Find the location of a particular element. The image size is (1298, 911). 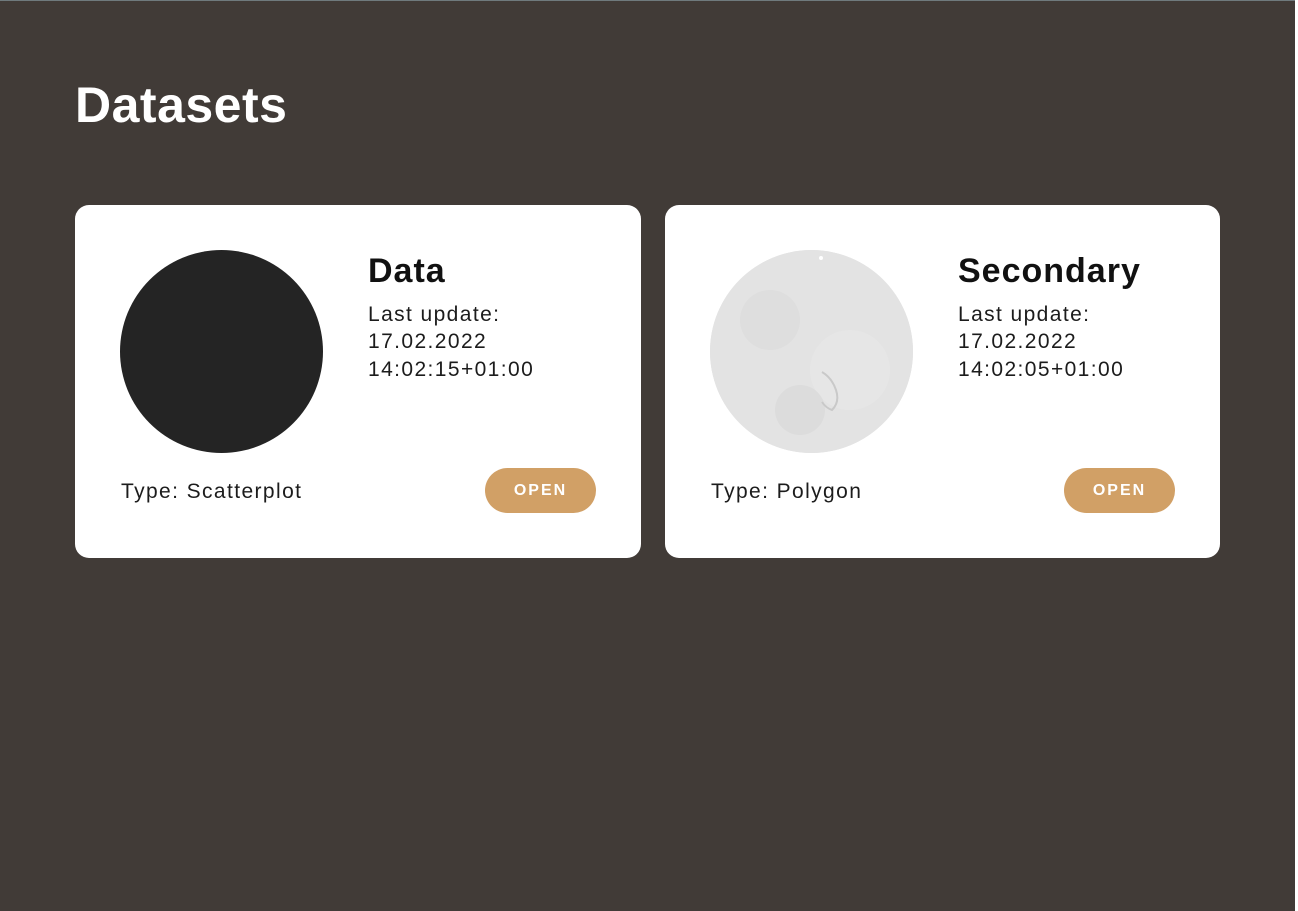

dataset-title: Data is located at coordinates (407, 271).